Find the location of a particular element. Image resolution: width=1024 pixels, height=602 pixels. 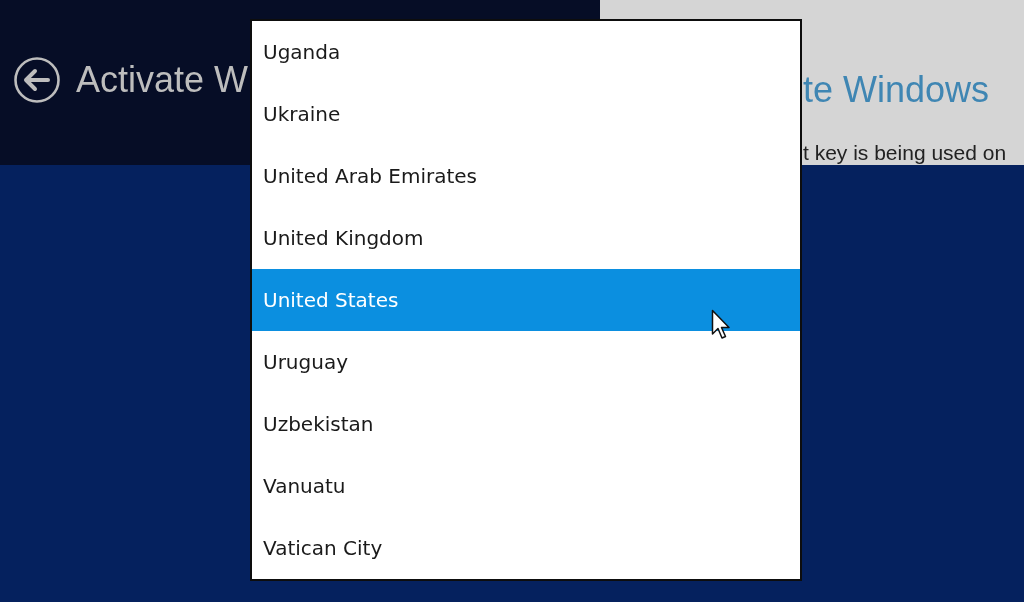

country-option: Vanuatu is located at coordinates (526, 486).